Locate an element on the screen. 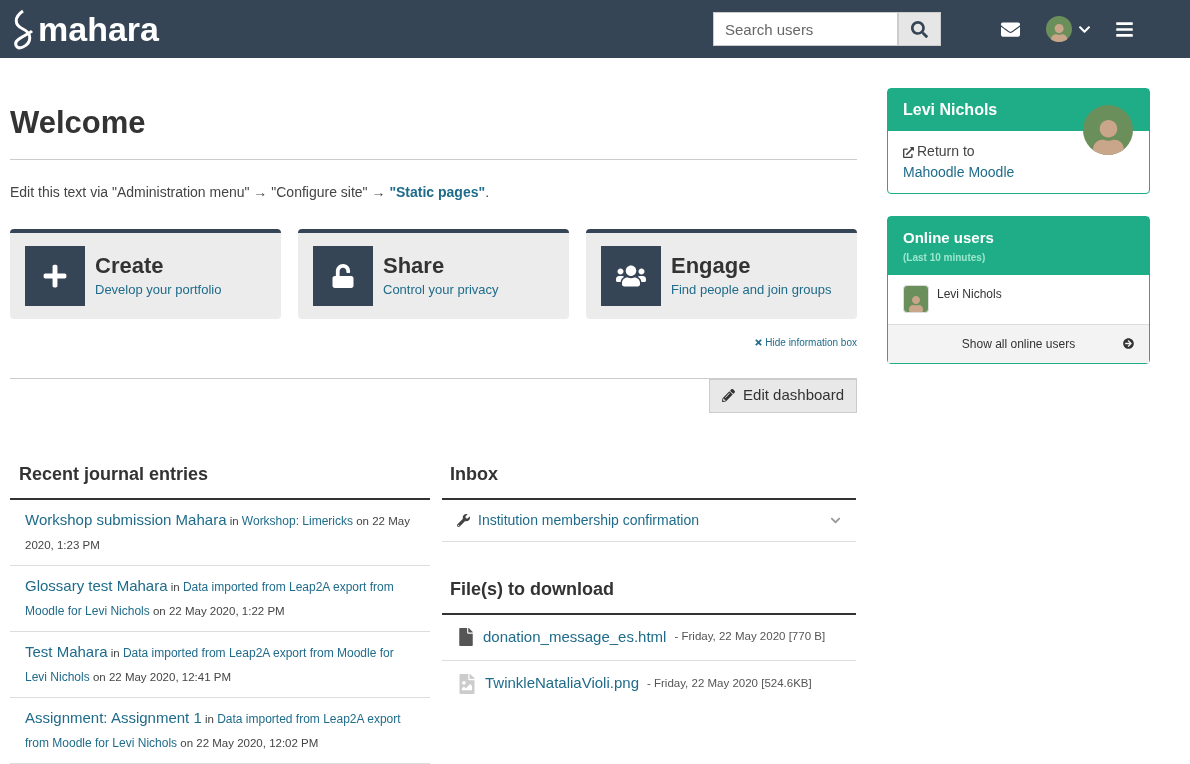  unlocked-padlock-icon is located at coordinates (343, 275).